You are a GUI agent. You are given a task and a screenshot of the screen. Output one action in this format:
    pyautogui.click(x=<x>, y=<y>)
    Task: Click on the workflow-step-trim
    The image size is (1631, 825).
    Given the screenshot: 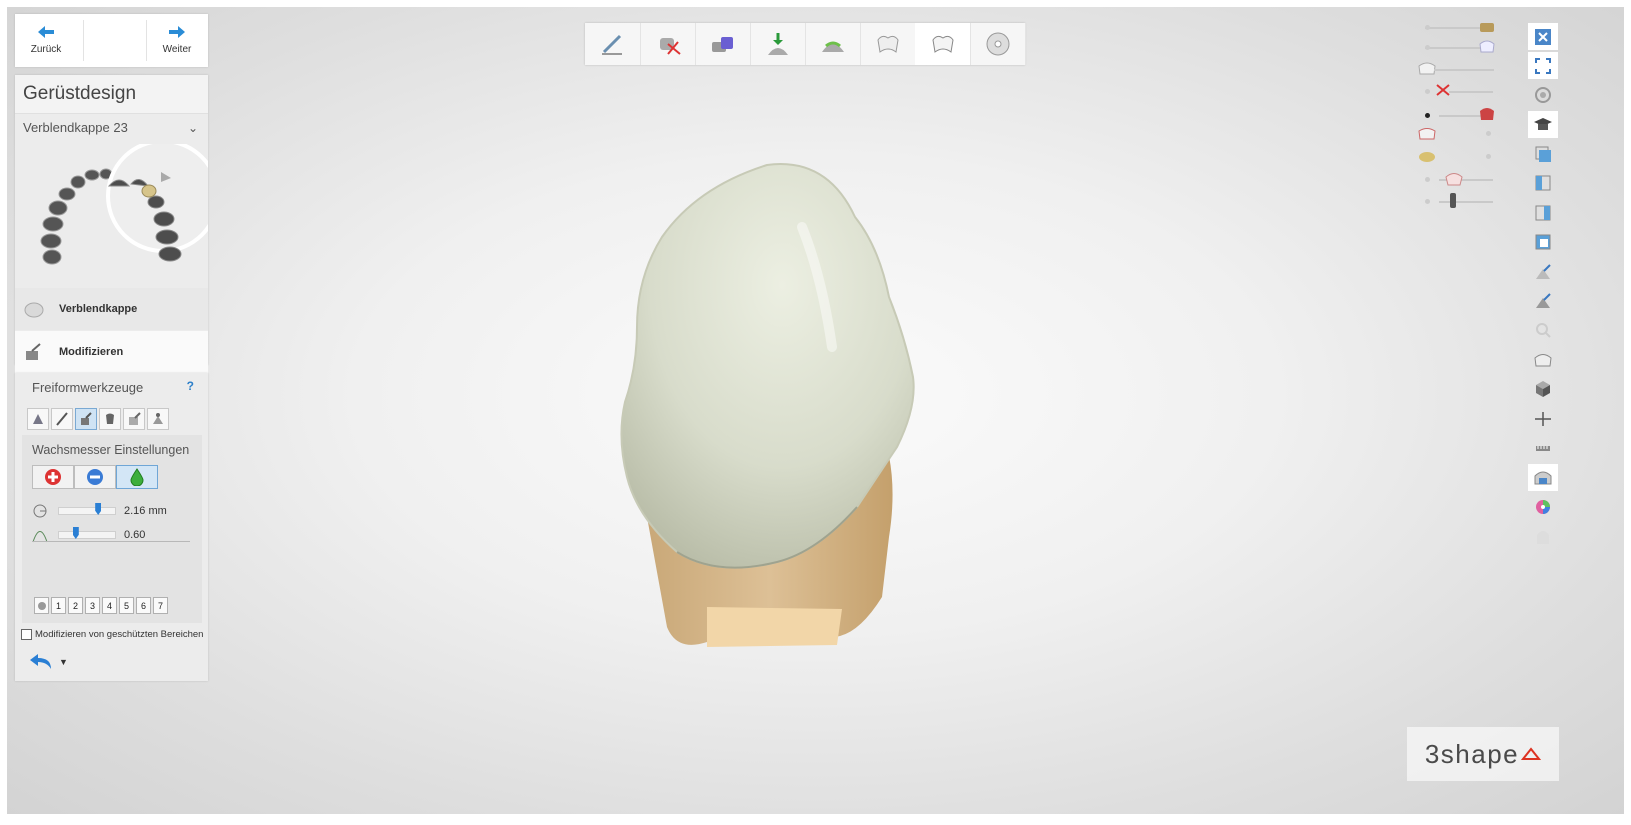 What is the action you would take?
    pyautogui.click(x=668, y=44)
    